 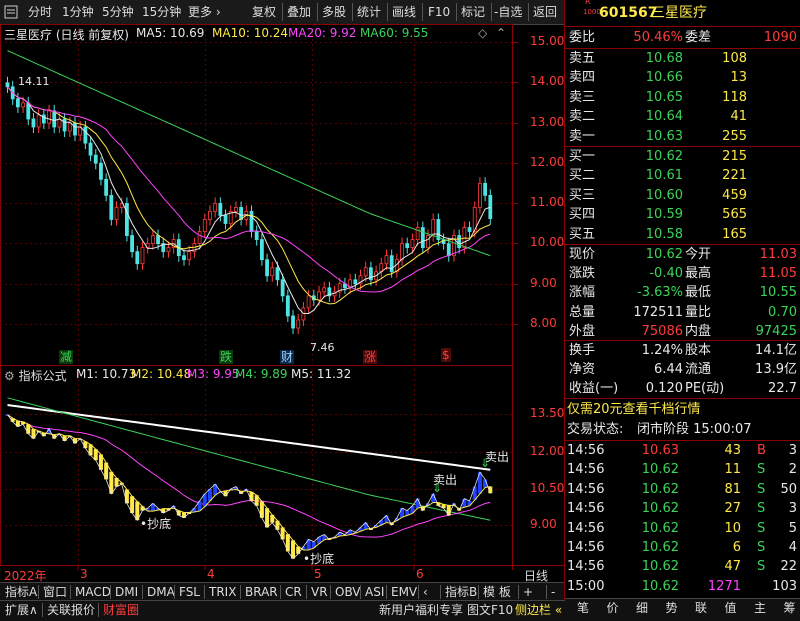 What do you see at coordinates (261, 592) in the screenshot?
I see `indicator-tab: BRAR` at bounding box center [261, 592].